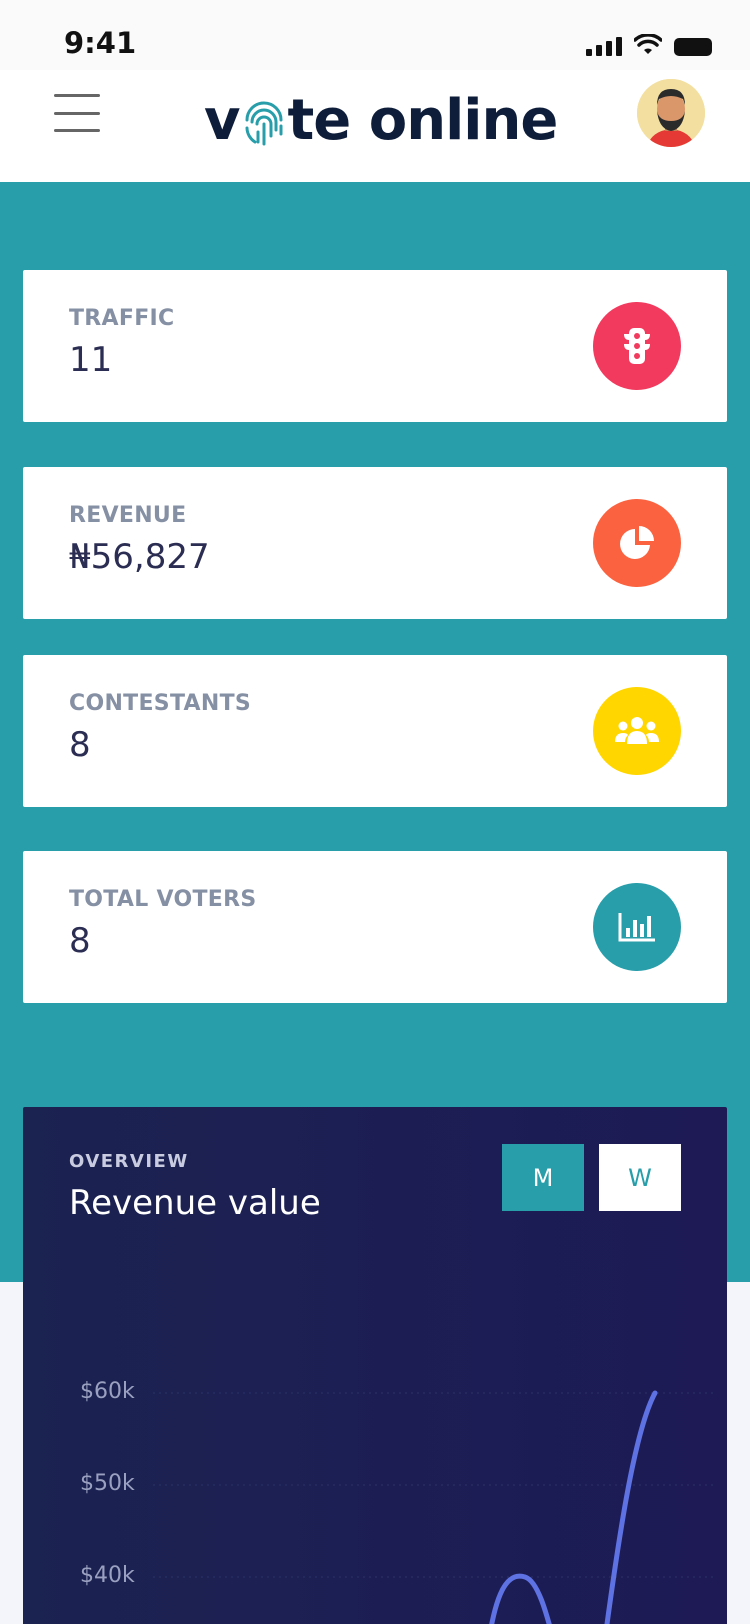  I want to click on battery-icon, so click(693, 47).